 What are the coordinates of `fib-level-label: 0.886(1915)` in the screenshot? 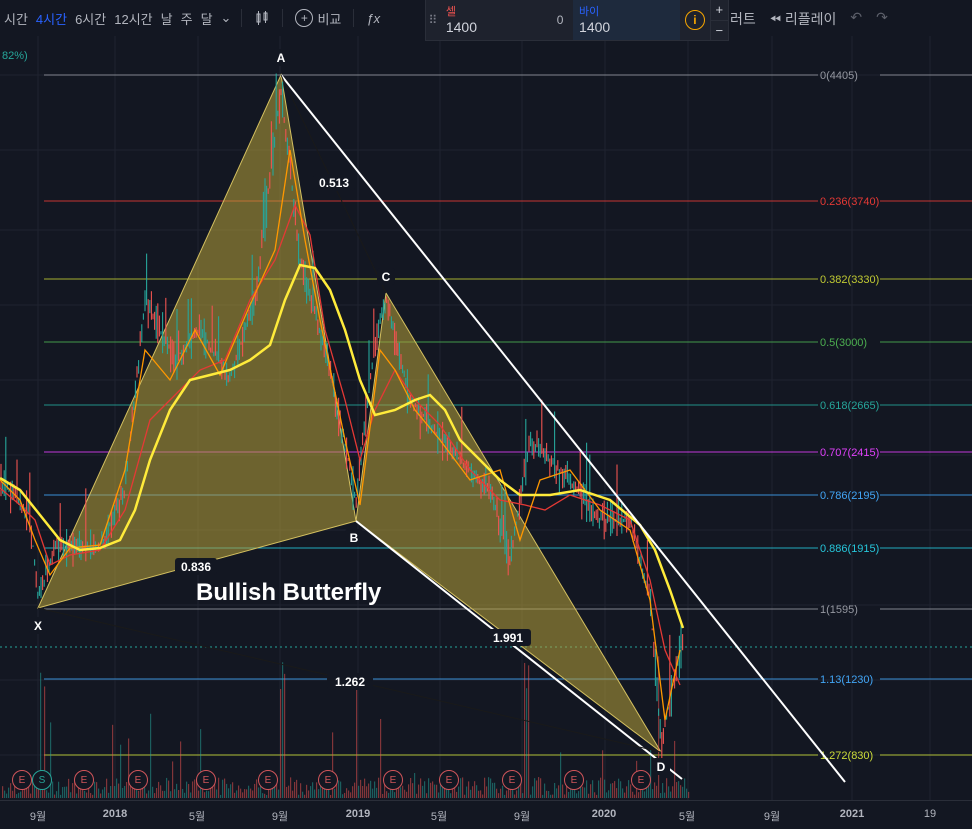 It's located at (849, 549).